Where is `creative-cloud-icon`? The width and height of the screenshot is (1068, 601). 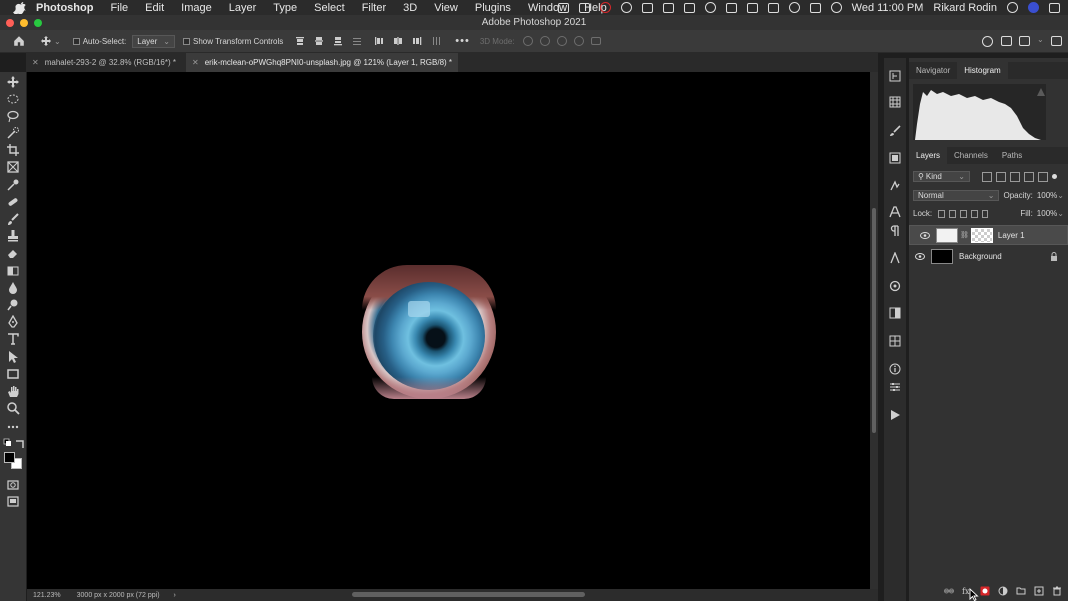 creative-cloud-icon is located at coordinates (605, 7).